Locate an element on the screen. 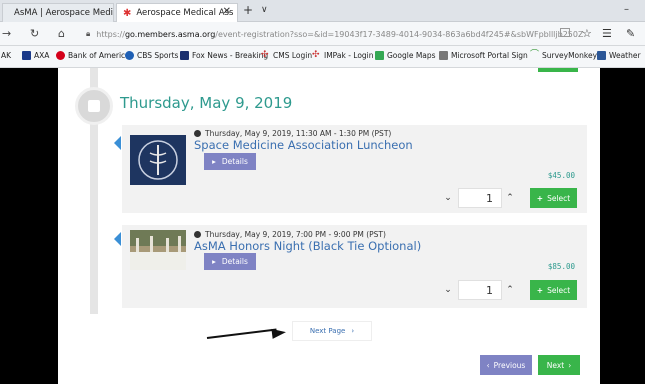  favorite-surveymonkey: ⌒ SurveyMonkey is located at coordinates (564, 55).